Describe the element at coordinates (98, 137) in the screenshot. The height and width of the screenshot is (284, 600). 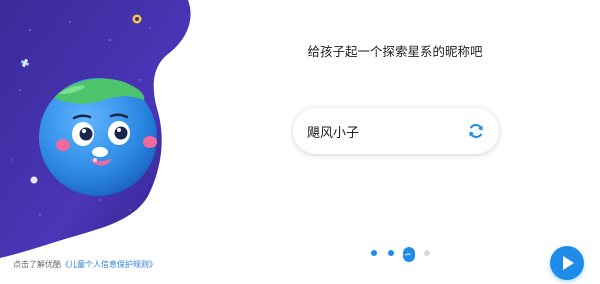
I see `planet-mascot-icon` at that location.